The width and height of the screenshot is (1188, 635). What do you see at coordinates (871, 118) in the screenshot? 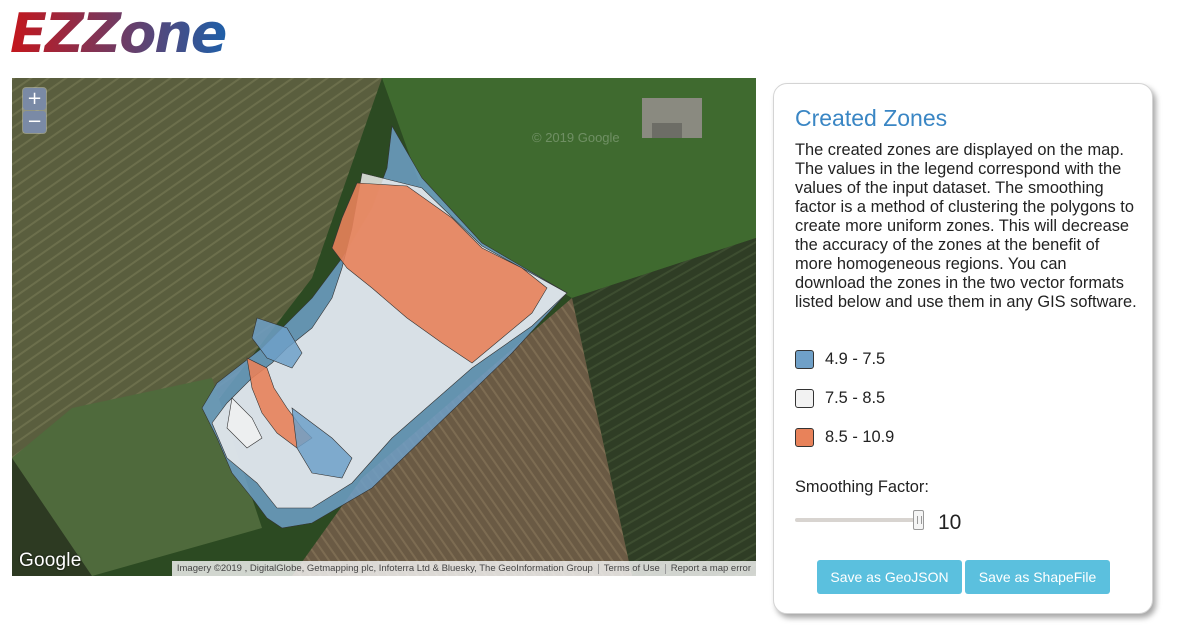
I see `panel-title: Created Zones` at bounding box center [871, 118].